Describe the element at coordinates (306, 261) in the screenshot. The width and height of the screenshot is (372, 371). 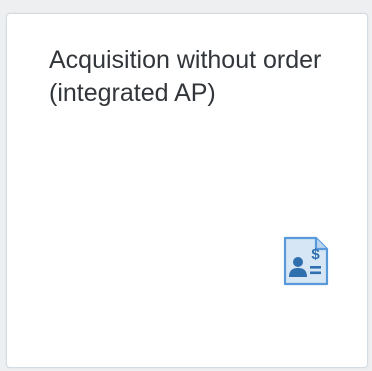
I see `customer-financial-fact-sheet-icon: $` at that location.